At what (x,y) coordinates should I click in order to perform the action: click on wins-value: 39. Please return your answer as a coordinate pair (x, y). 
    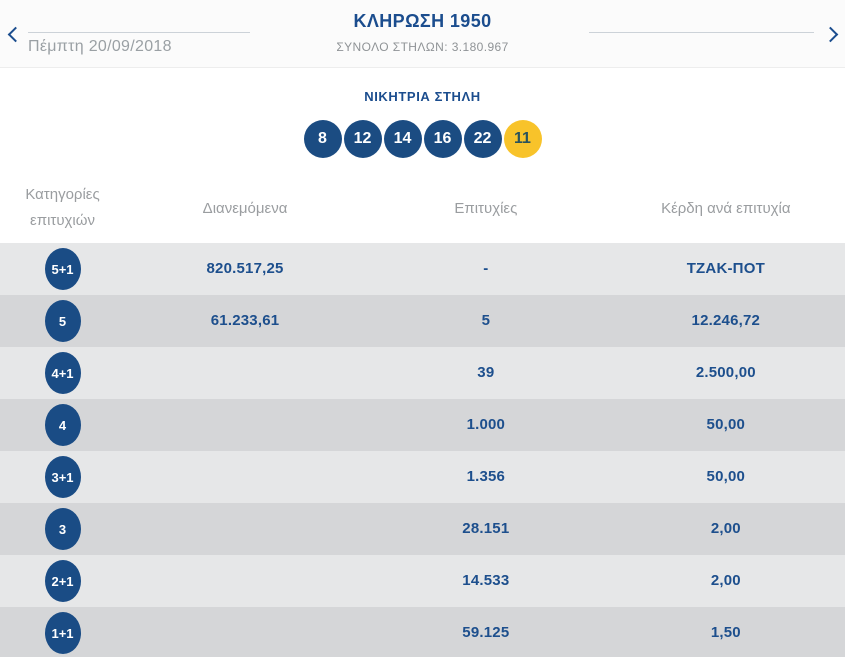
    Looking at the image, I should click on (486, 372).